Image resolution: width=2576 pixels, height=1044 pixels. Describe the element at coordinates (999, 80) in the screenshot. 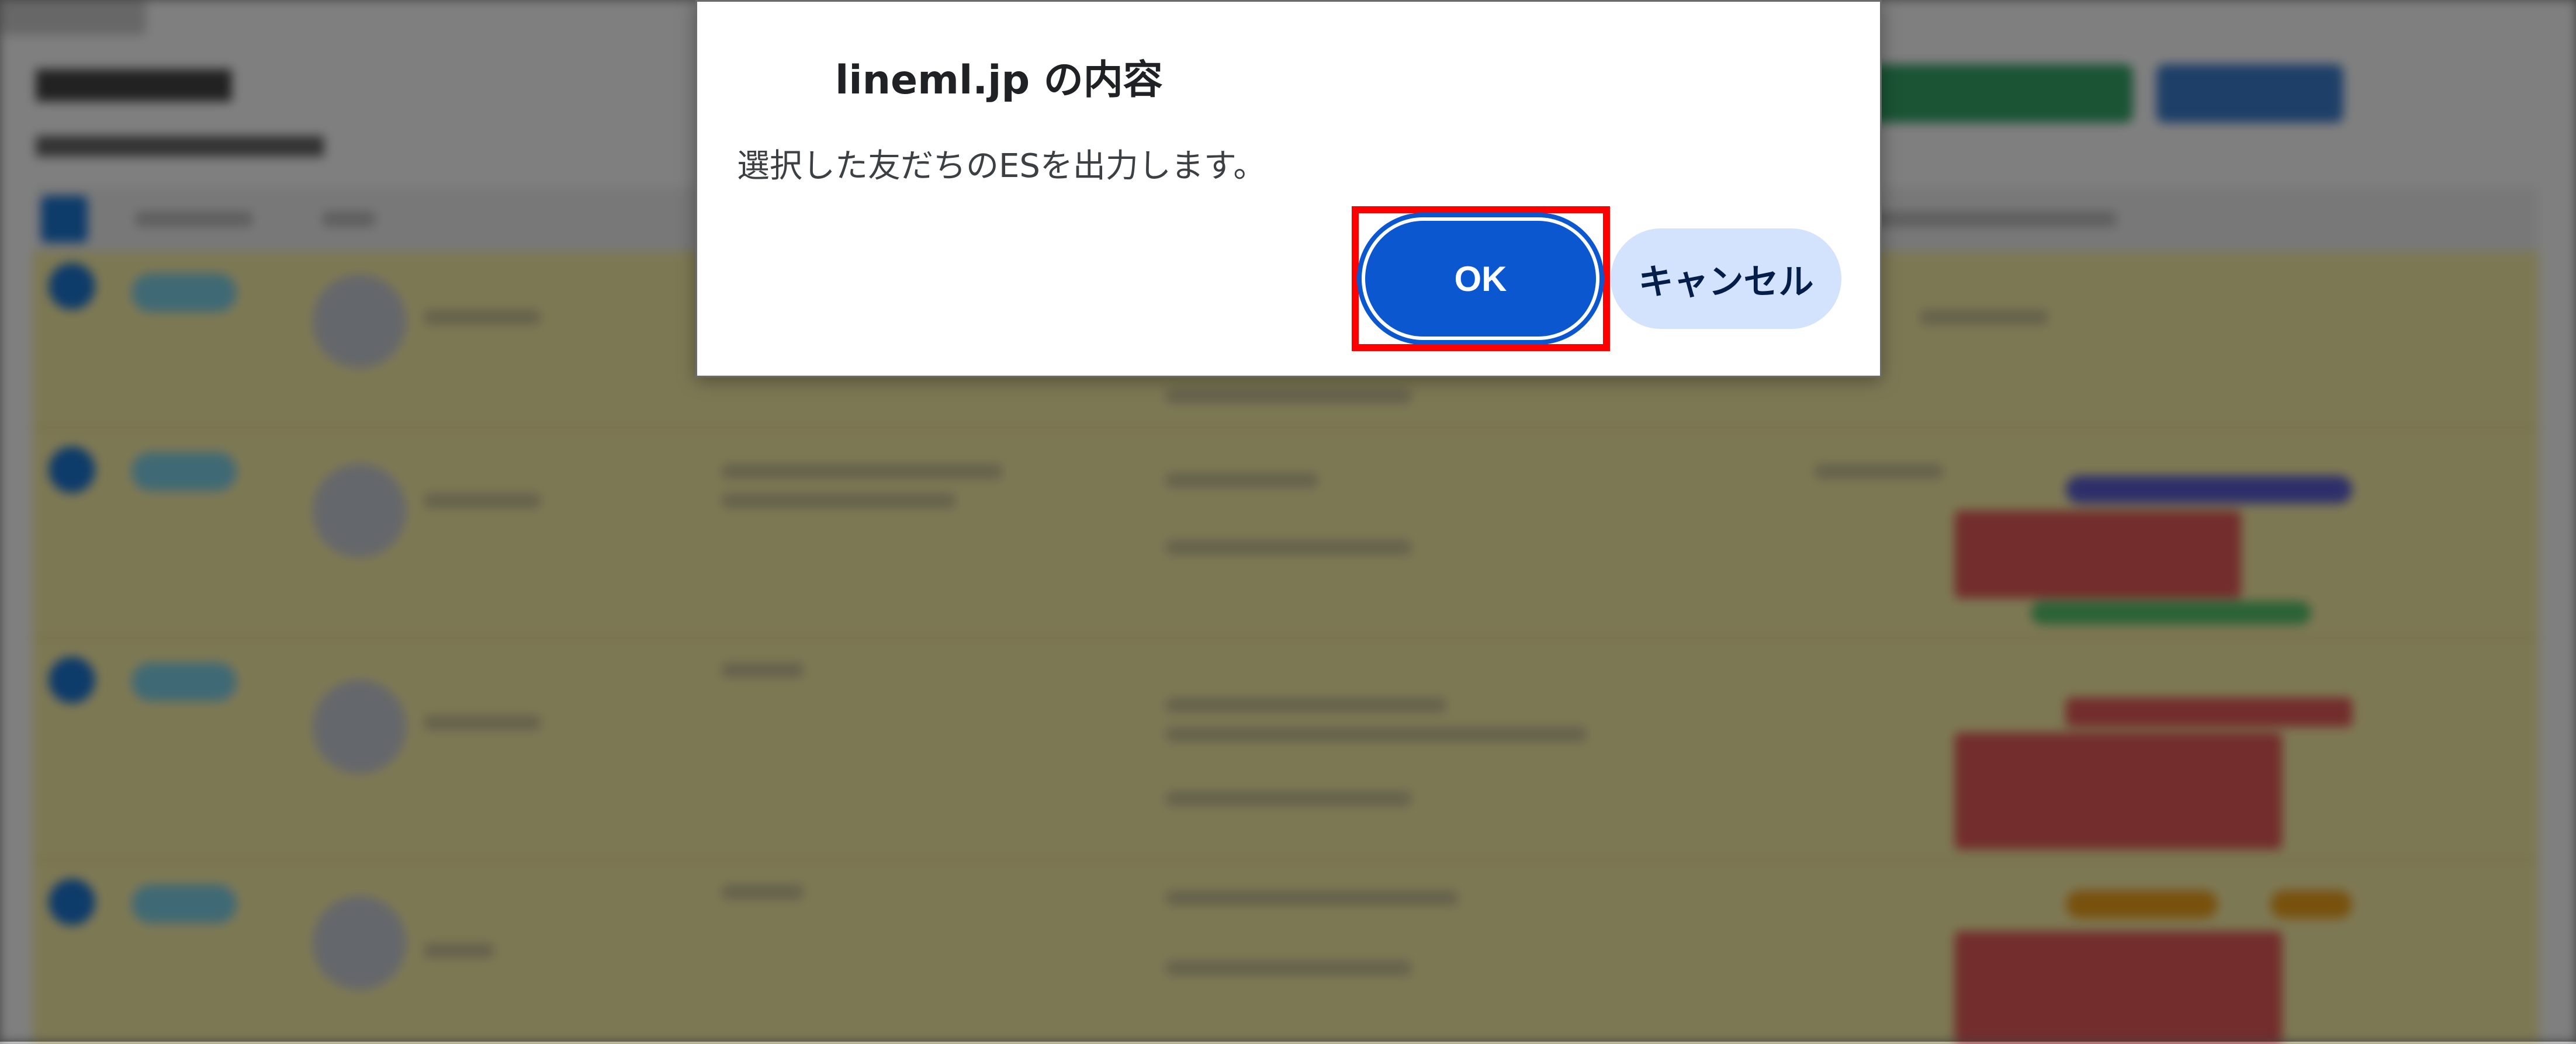

I see `dialog-title: lineml.jp の内容` at that location.